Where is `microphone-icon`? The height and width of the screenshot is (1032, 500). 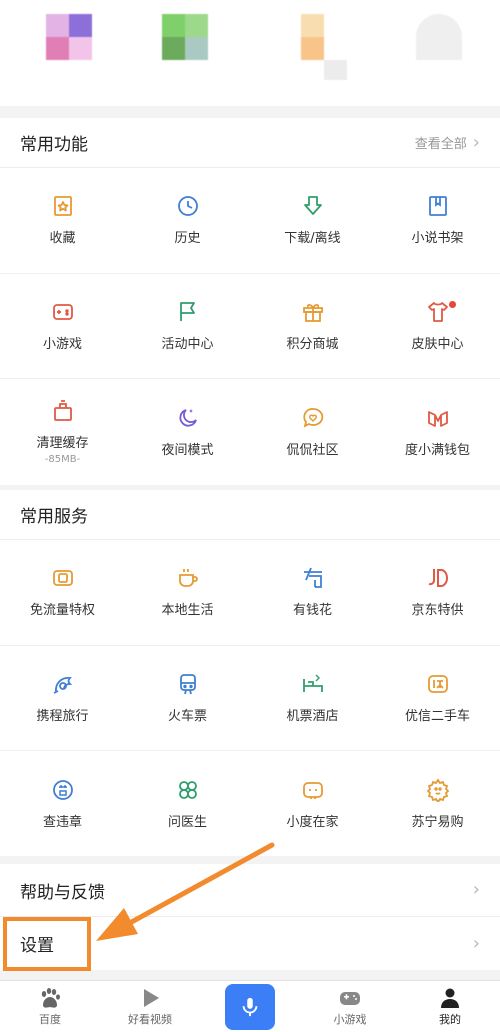 microphone-icon is located at coordinates (250, 1006).